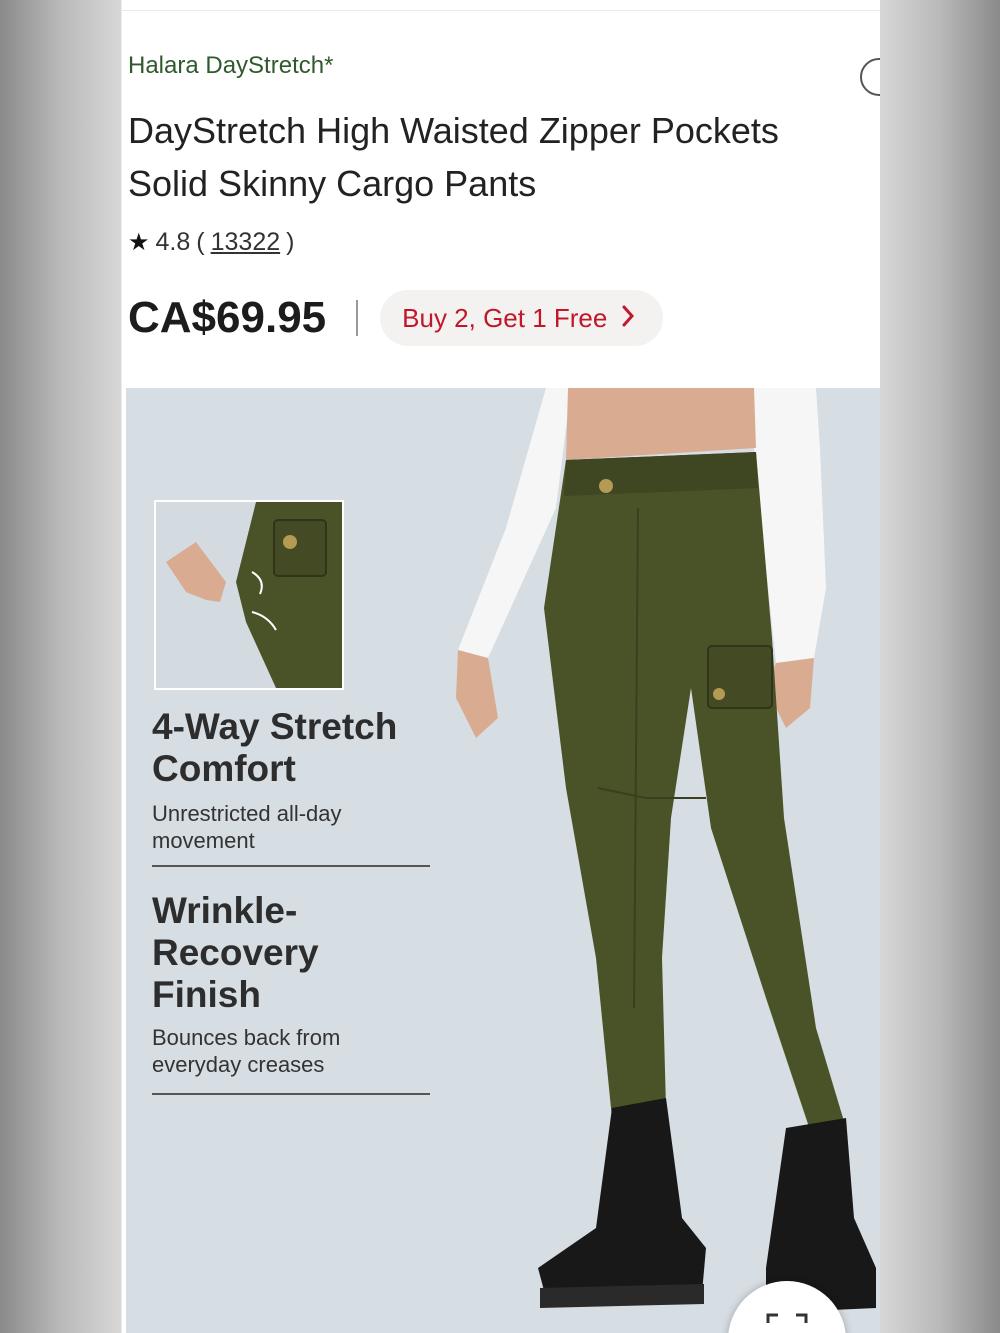 This screenshot has height=1333, width=1000. What do you see at coordinates (227, 317) in the screenshot?
I see `price: CA$69.95` at bounding box center [227, 317].